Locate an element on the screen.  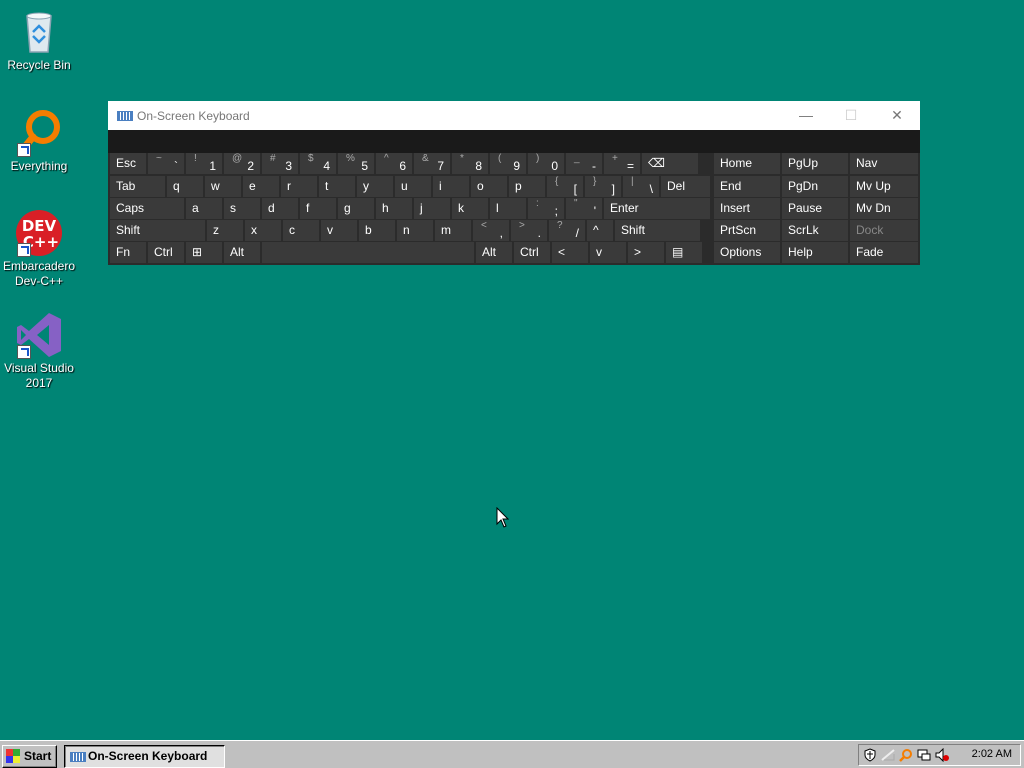
key-,: <, is located at coordinates (491, 230).